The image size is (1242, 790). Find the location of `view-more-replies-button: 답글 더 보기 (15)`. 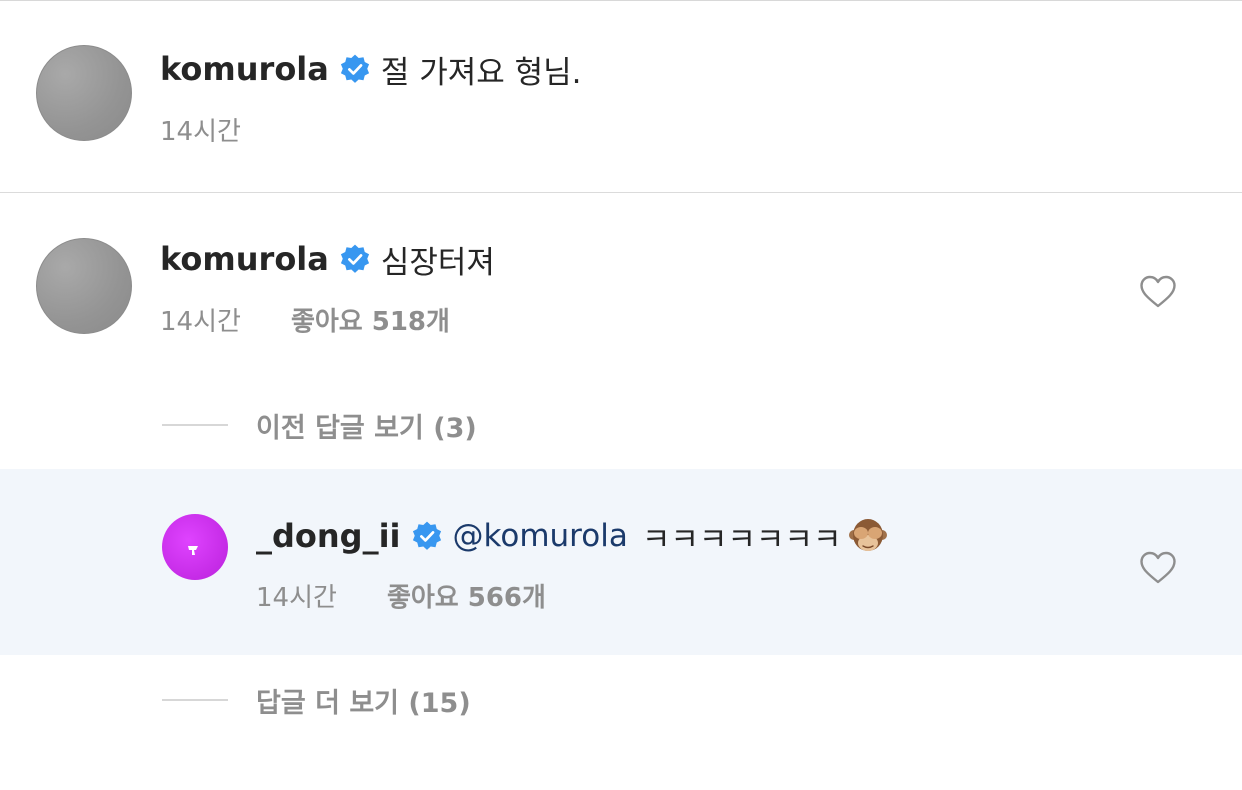

view-more-replies-button: 답글 더 보기 (15) is located at coordinates (316, 700).